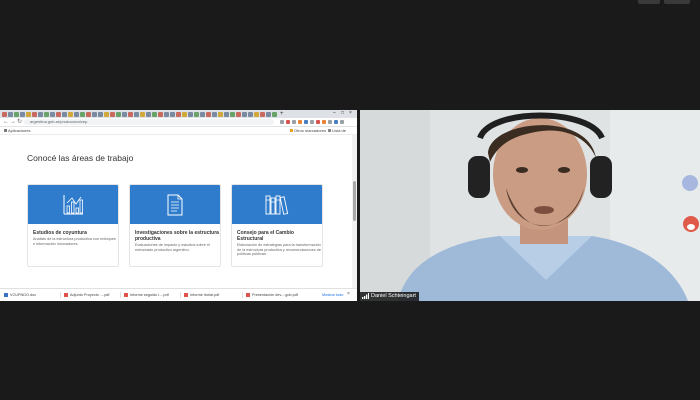 Image resolution: width=700 pixels, height=400 pixels. What do you see at coordinates (80, 158) in the screenshot?
I see `section-title: Conocé las áreas de trabajo` at bounding box center [80, 158].